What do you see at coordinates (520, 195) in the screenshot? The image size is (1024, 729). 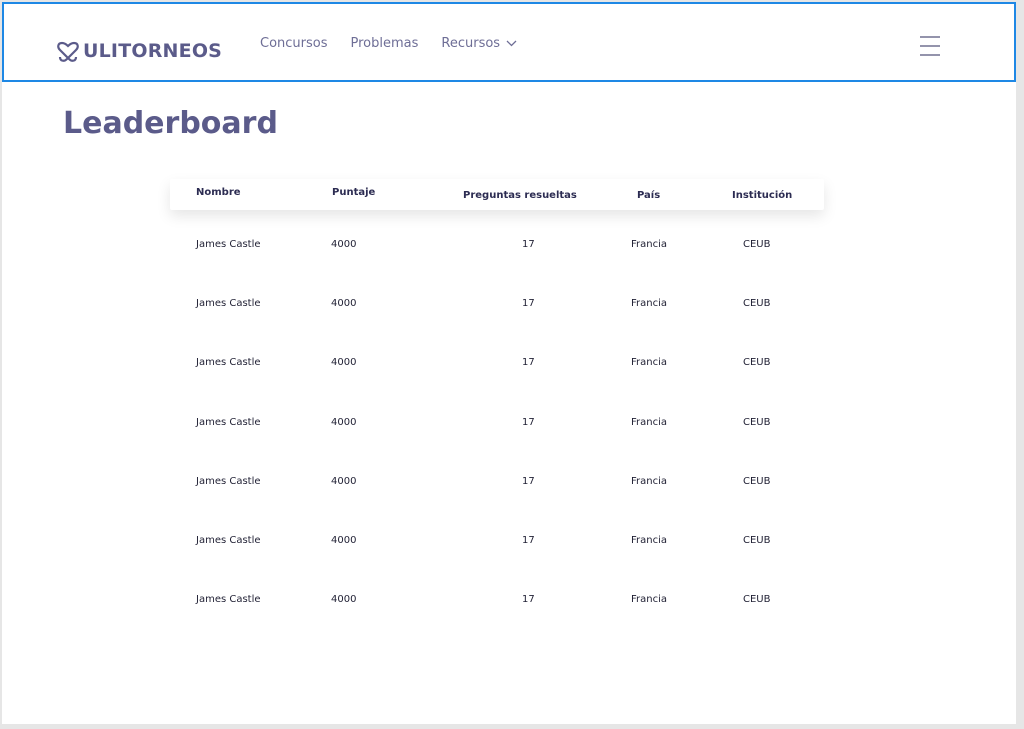 I see `column-header-preguntas-resueltas: Preguntas resueltas` at bounding box center [520, 195].